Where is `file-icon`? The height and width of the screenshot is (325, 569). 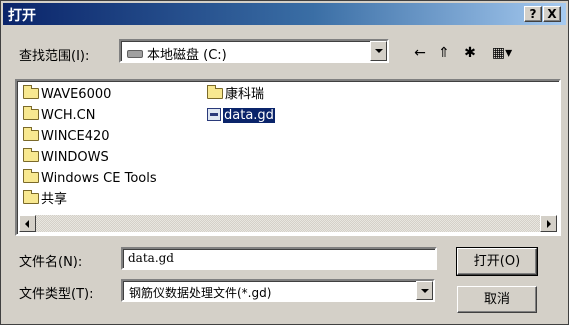 file-icon is located at coordinates (214, 114).